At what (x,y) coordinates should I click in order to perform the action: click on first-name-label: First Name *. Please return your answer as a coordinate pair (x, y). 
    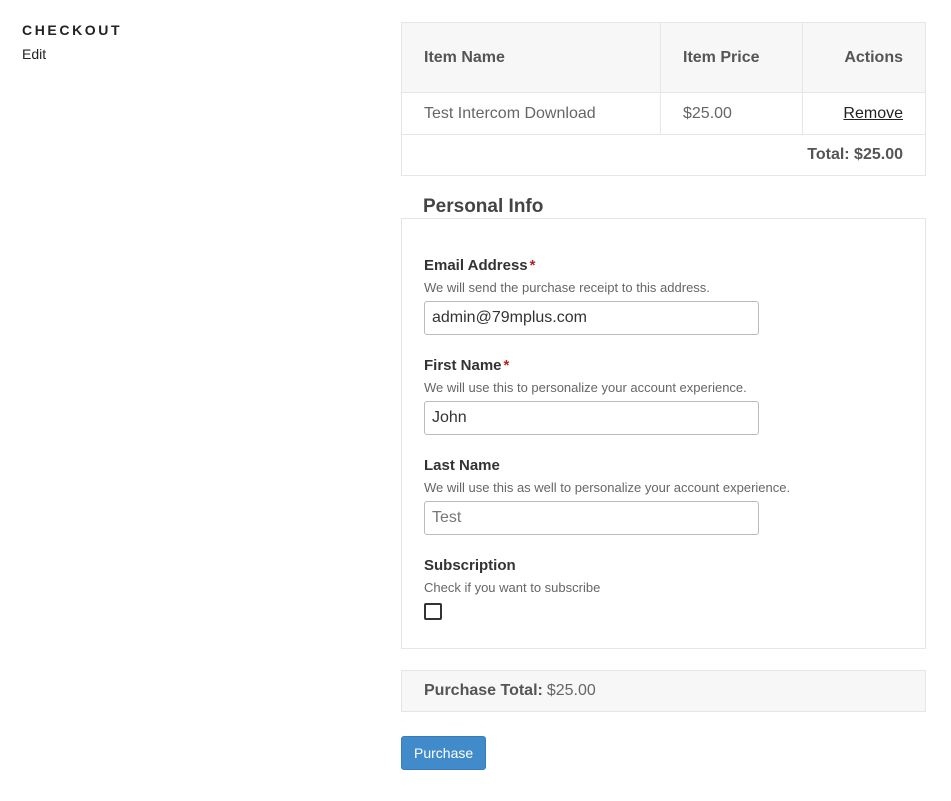
    Looking at the image, I should click on (663, 365).